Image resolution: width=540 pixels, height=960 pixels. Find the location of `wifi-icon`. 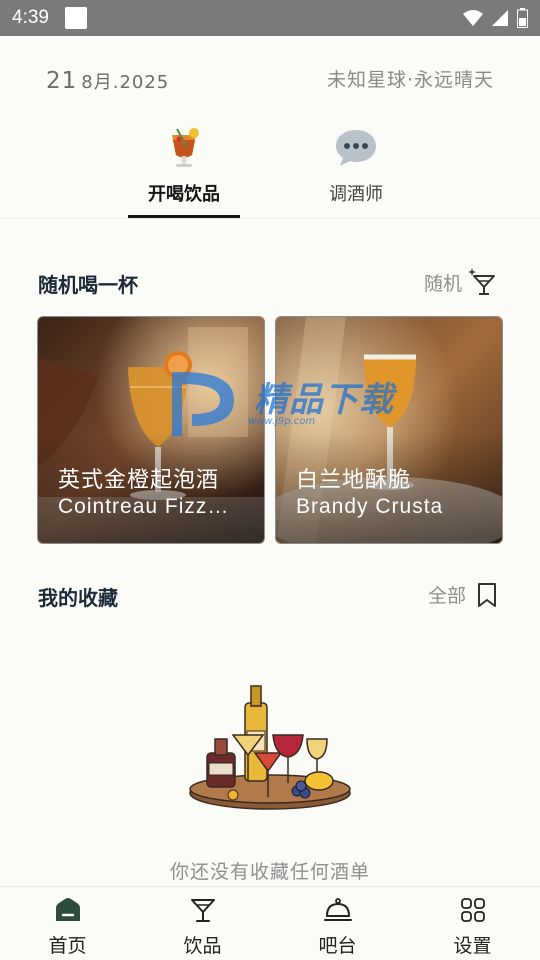

wifi-icon is located at coordinates (473, 18).